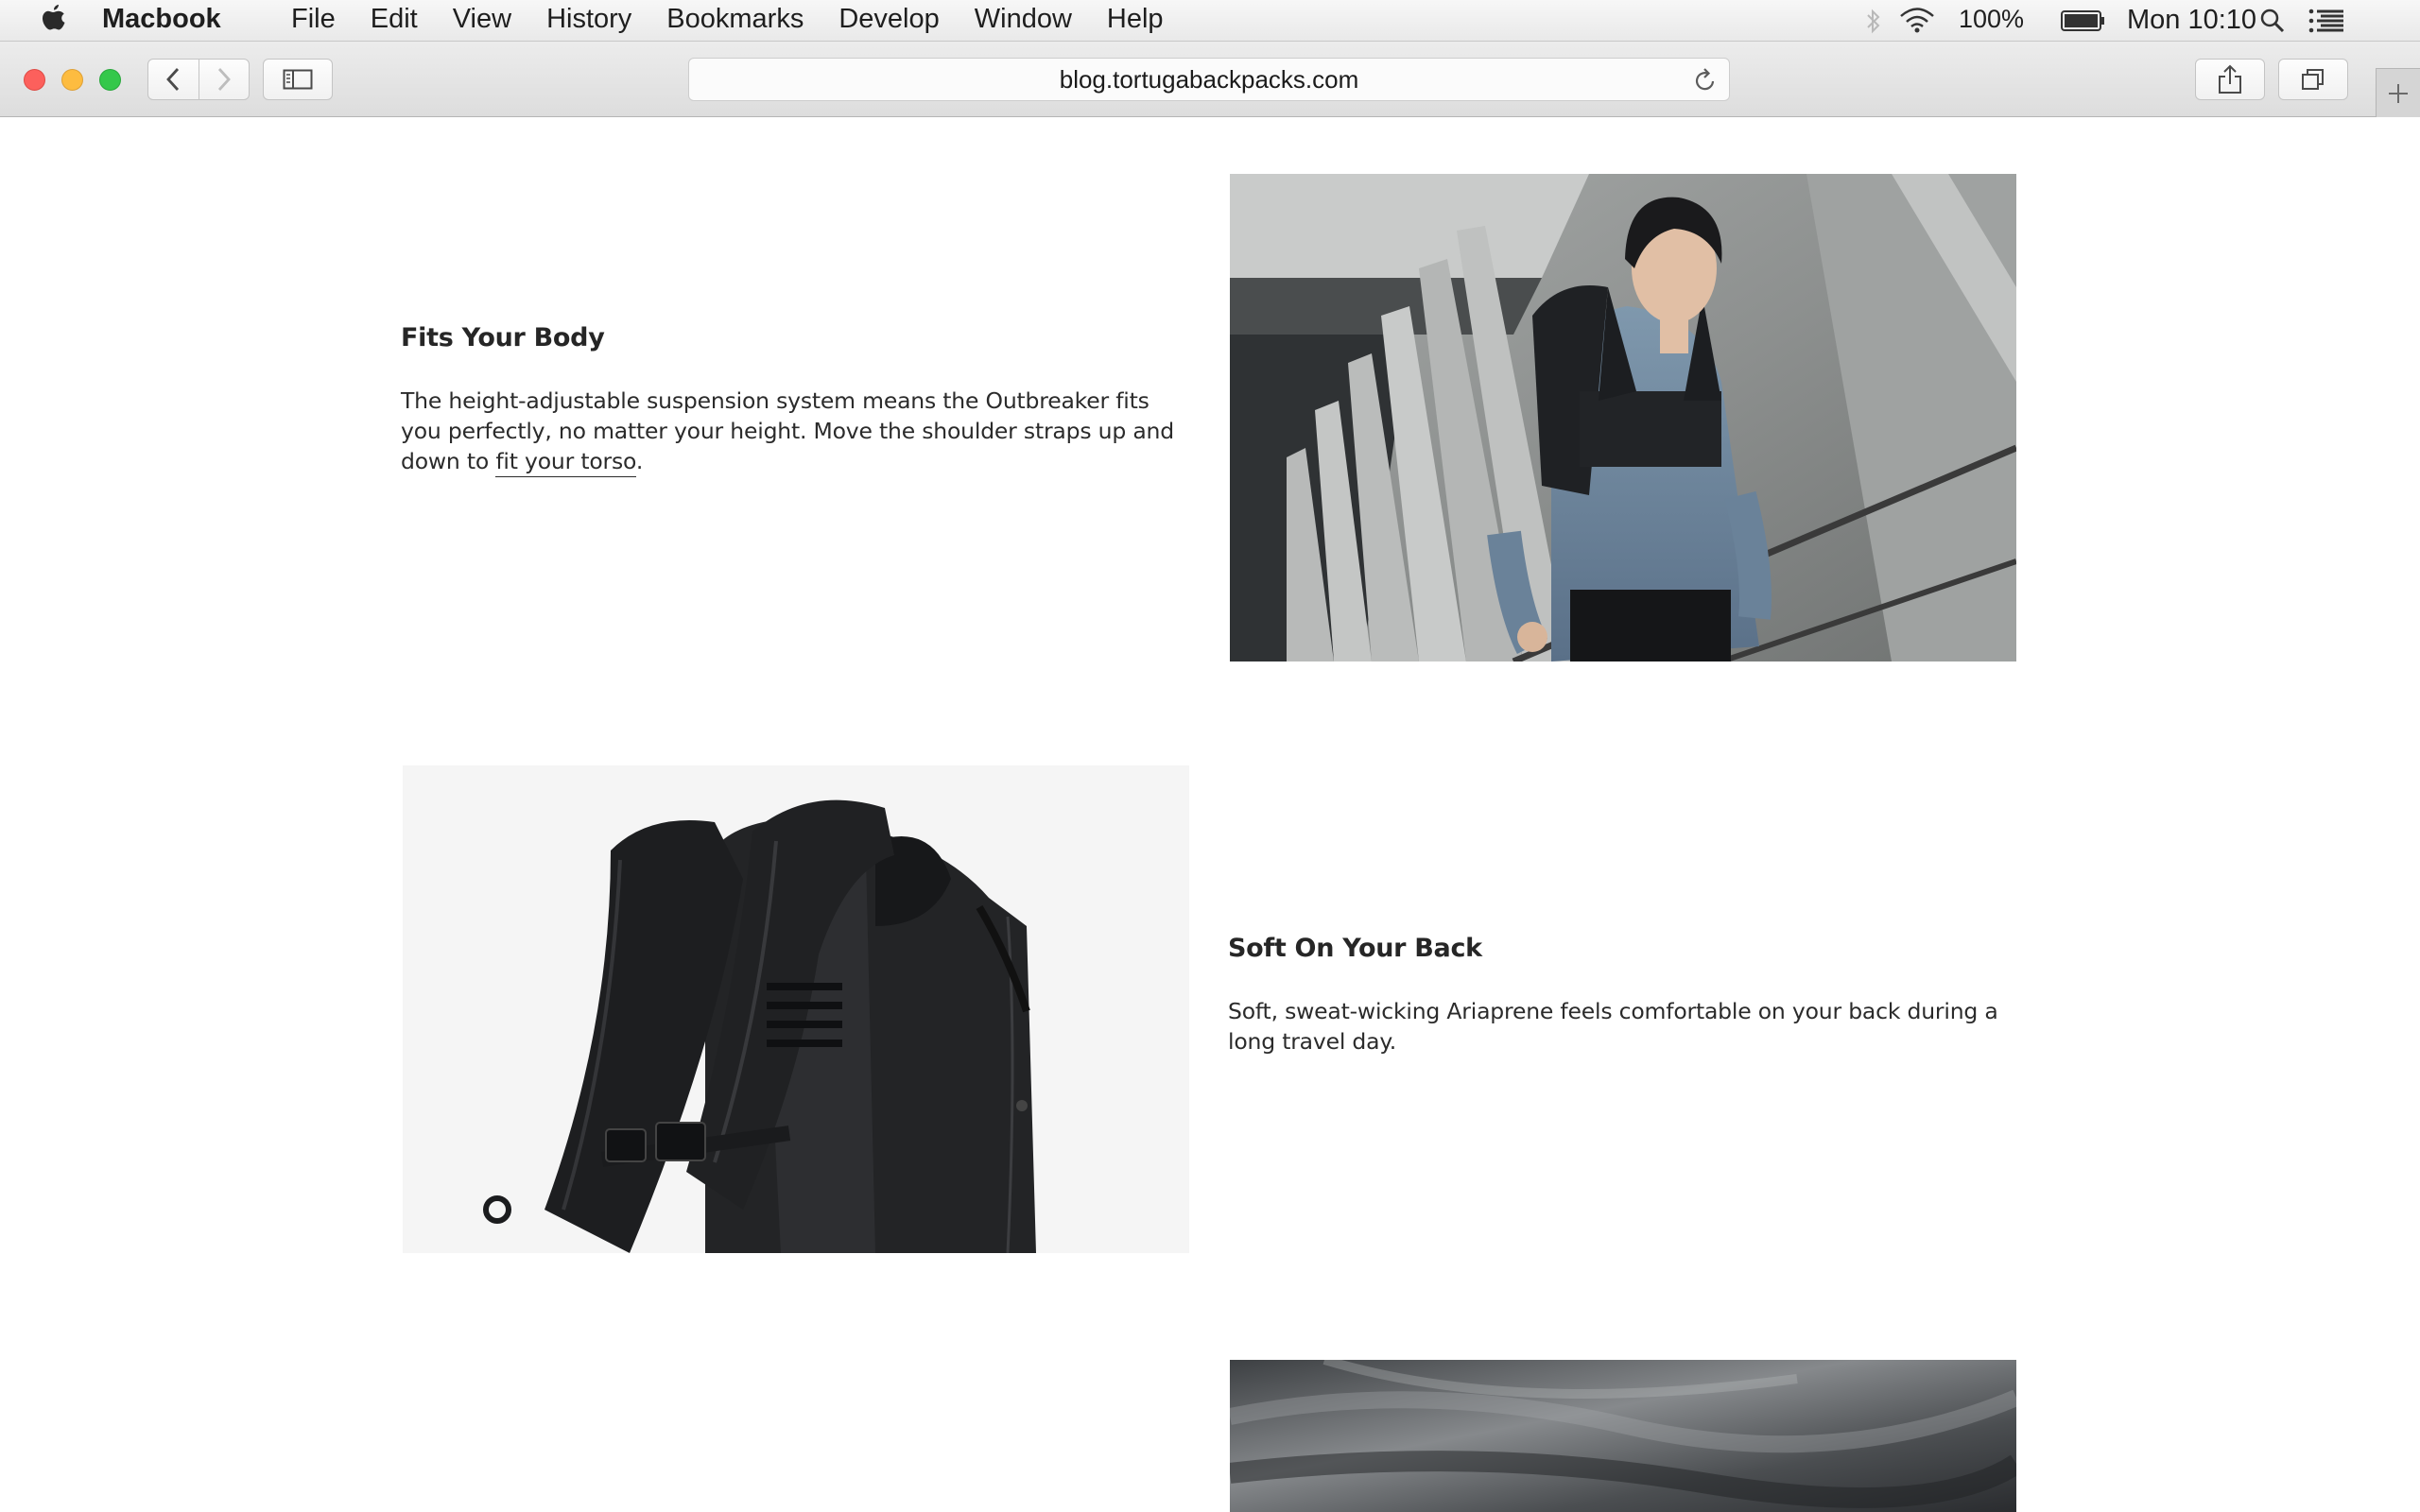 This screenshot has height=1512, width=2420. What do you see at coordinates (34, 80) in the screenshot?
I see `close-window-button` at bounding box center [34, 80].